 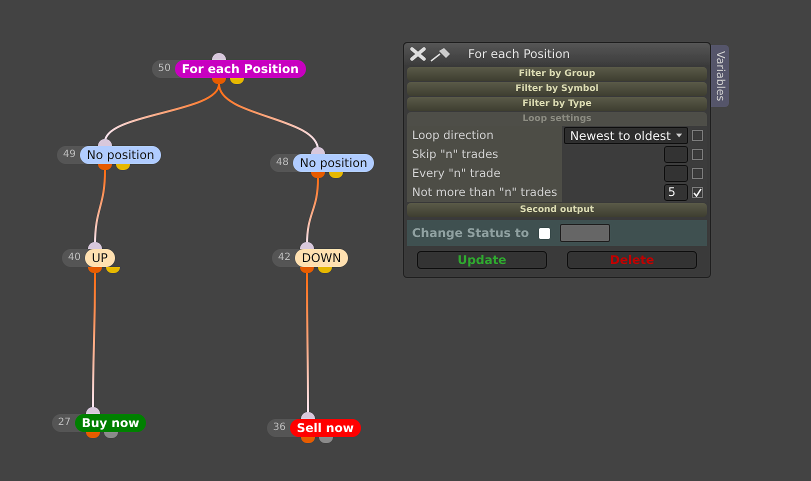 What do you see at coordinates (484, 135) in the screenshot?
I see `setting-label: Loop direction` at bounding box center [484, 135].